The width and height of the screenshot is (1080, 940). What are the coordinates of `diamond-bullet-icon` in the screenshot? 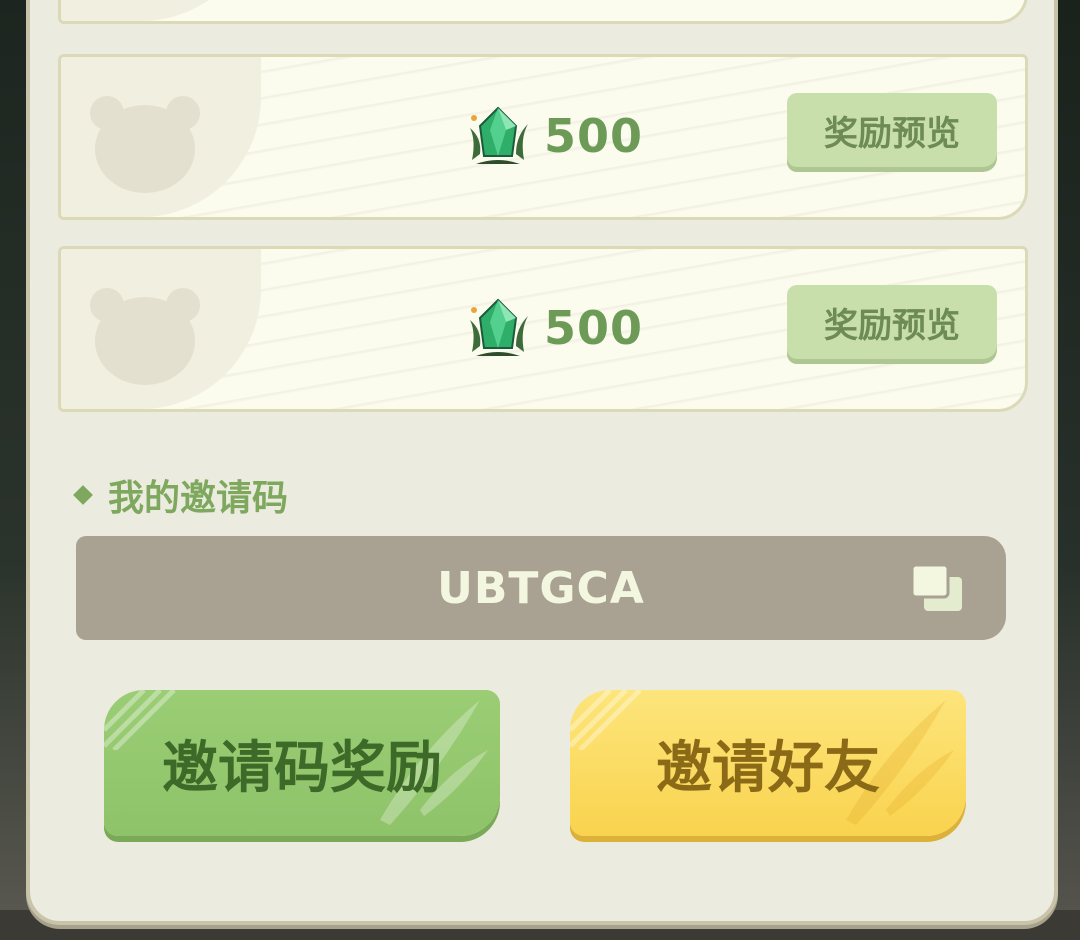 It's located at (83, 495).